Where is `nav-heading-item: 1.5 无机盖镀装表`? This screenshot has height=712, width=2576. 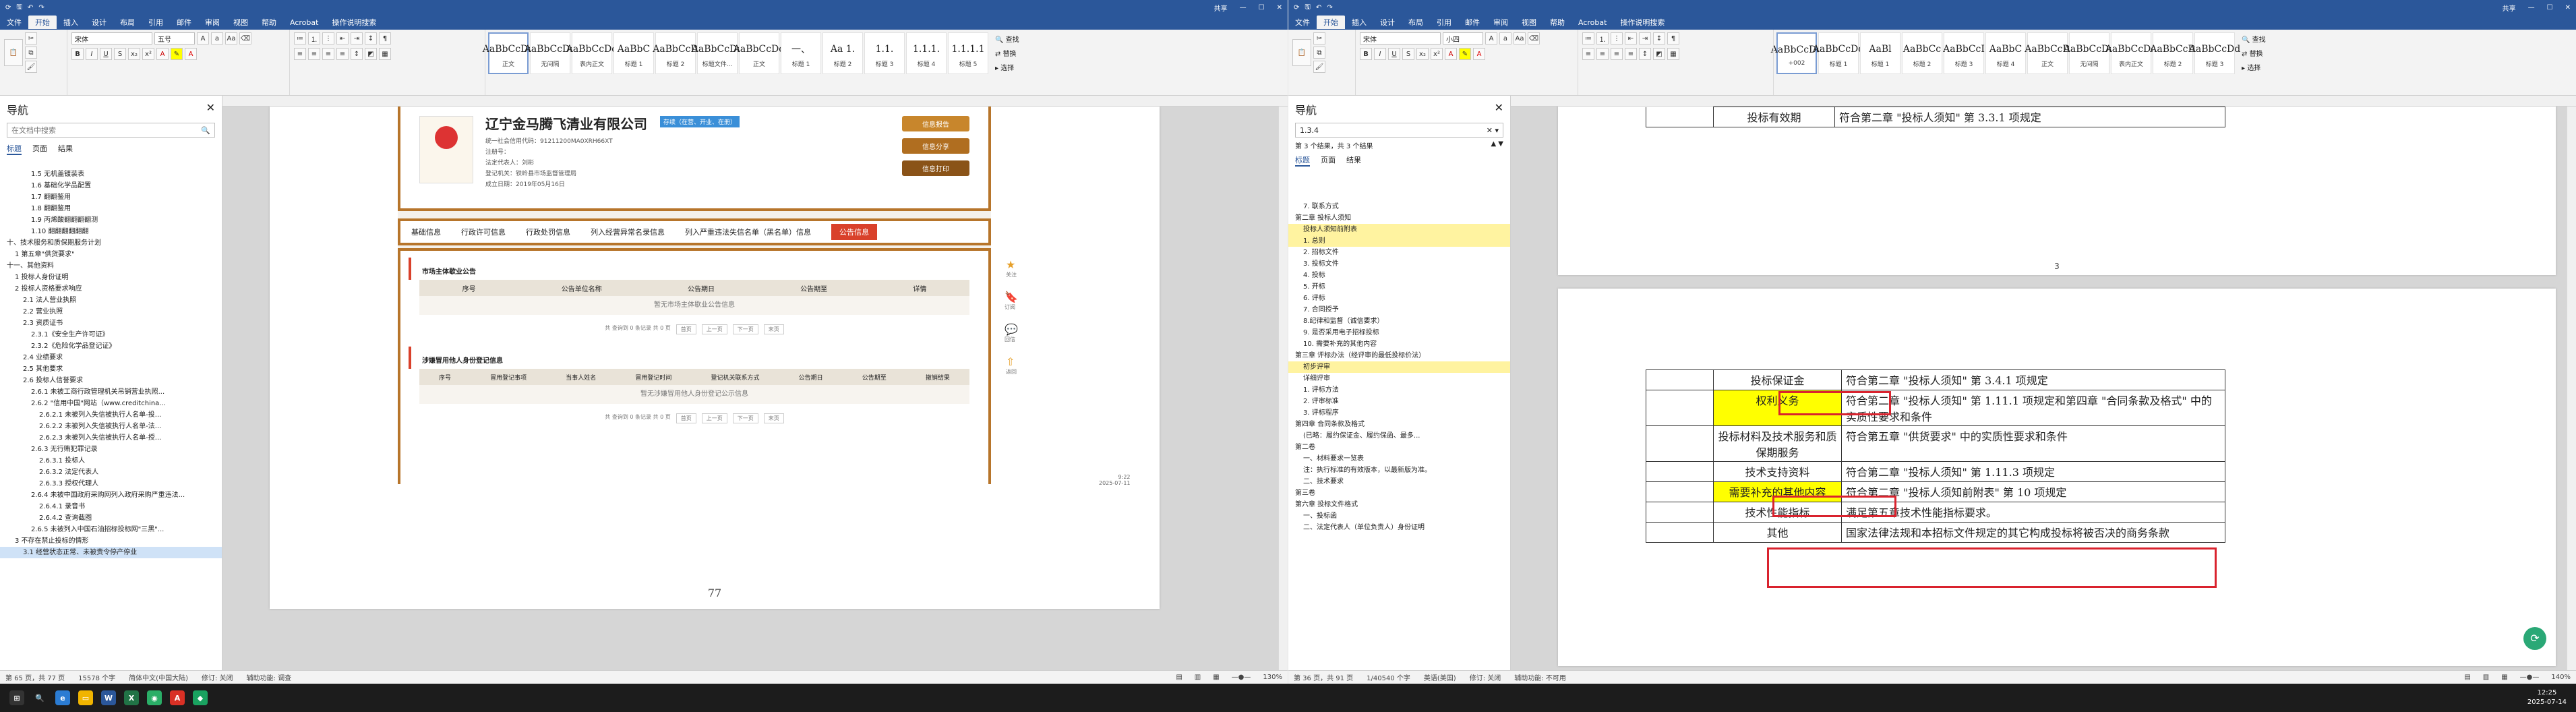
nav-heading-item: 1.5 无机盖镀装表 is located at coordinates (111, 174).